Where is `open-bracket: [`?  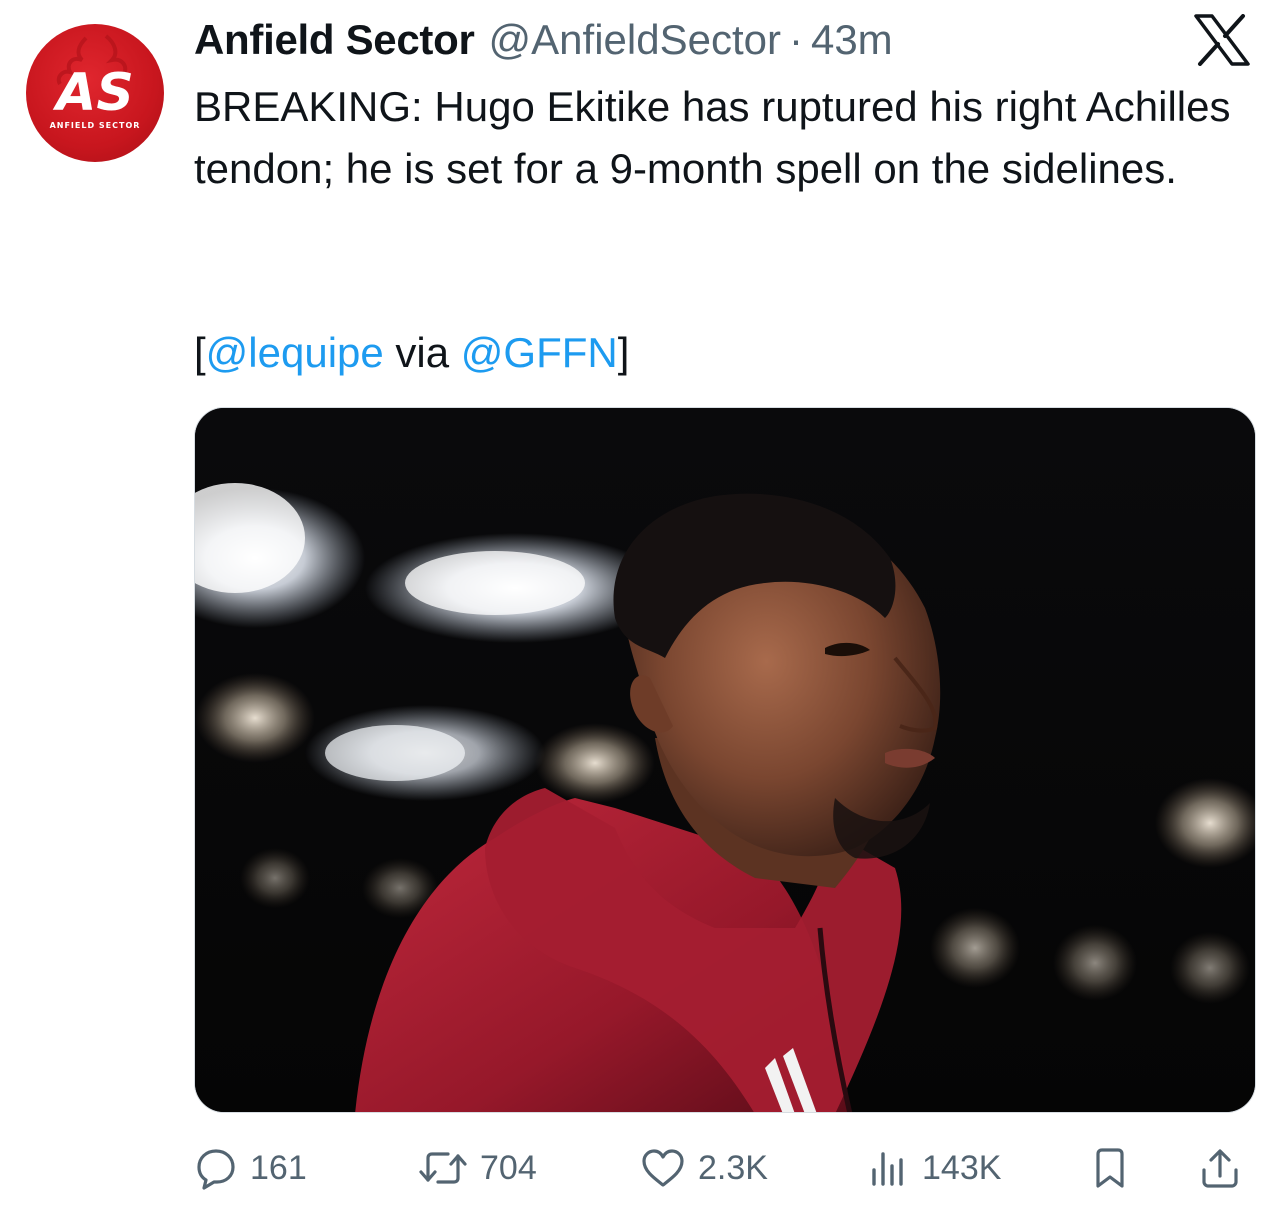
open-bracket: [ is located at coordinates (200, 352).